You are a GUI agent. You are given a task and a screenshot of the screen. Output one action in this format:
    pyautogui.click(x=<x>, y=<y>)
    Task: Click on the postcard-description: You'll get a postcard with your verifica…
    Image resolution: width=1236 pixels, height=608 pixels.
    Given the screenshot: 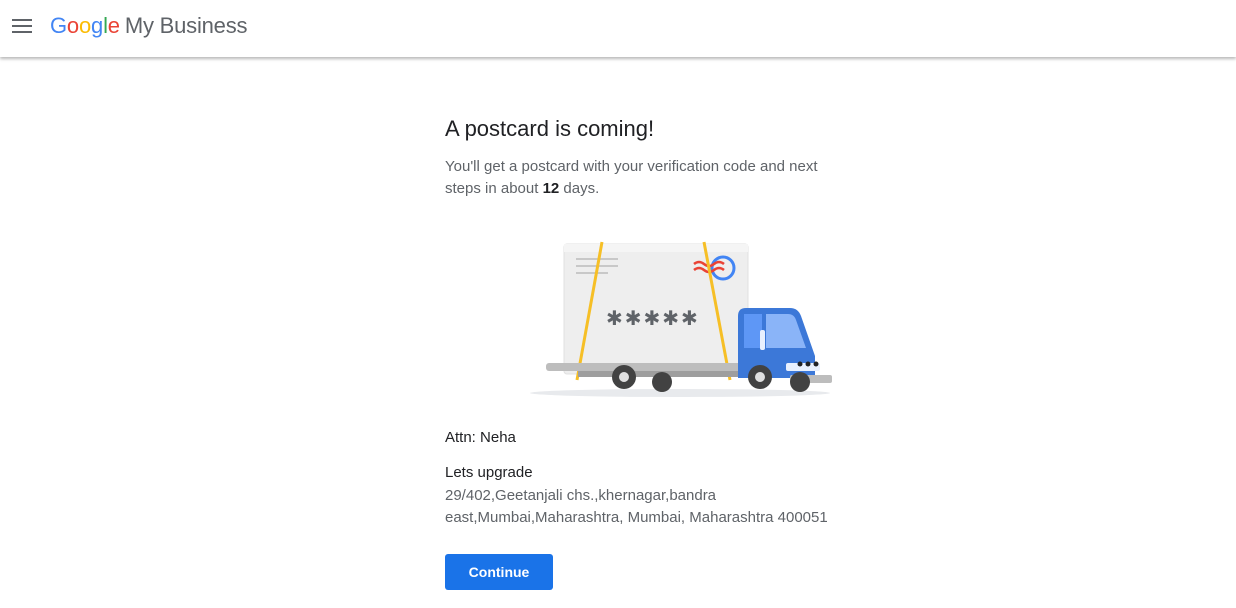 What is the action you would take?
    pyautogui.click(x=650, y=178)
    